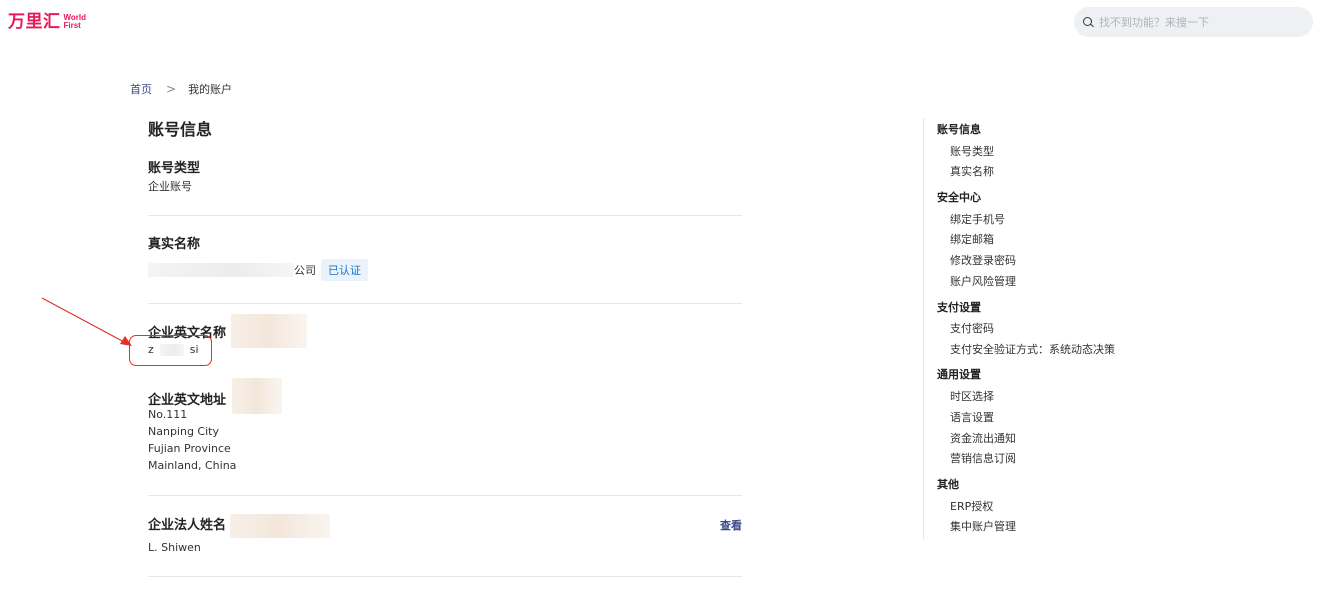 The height and width of the screenshot is (605, 1318). Describe the element at coordinates (257, 396) in the screenshot. I see `redacted-english-address` at that location.